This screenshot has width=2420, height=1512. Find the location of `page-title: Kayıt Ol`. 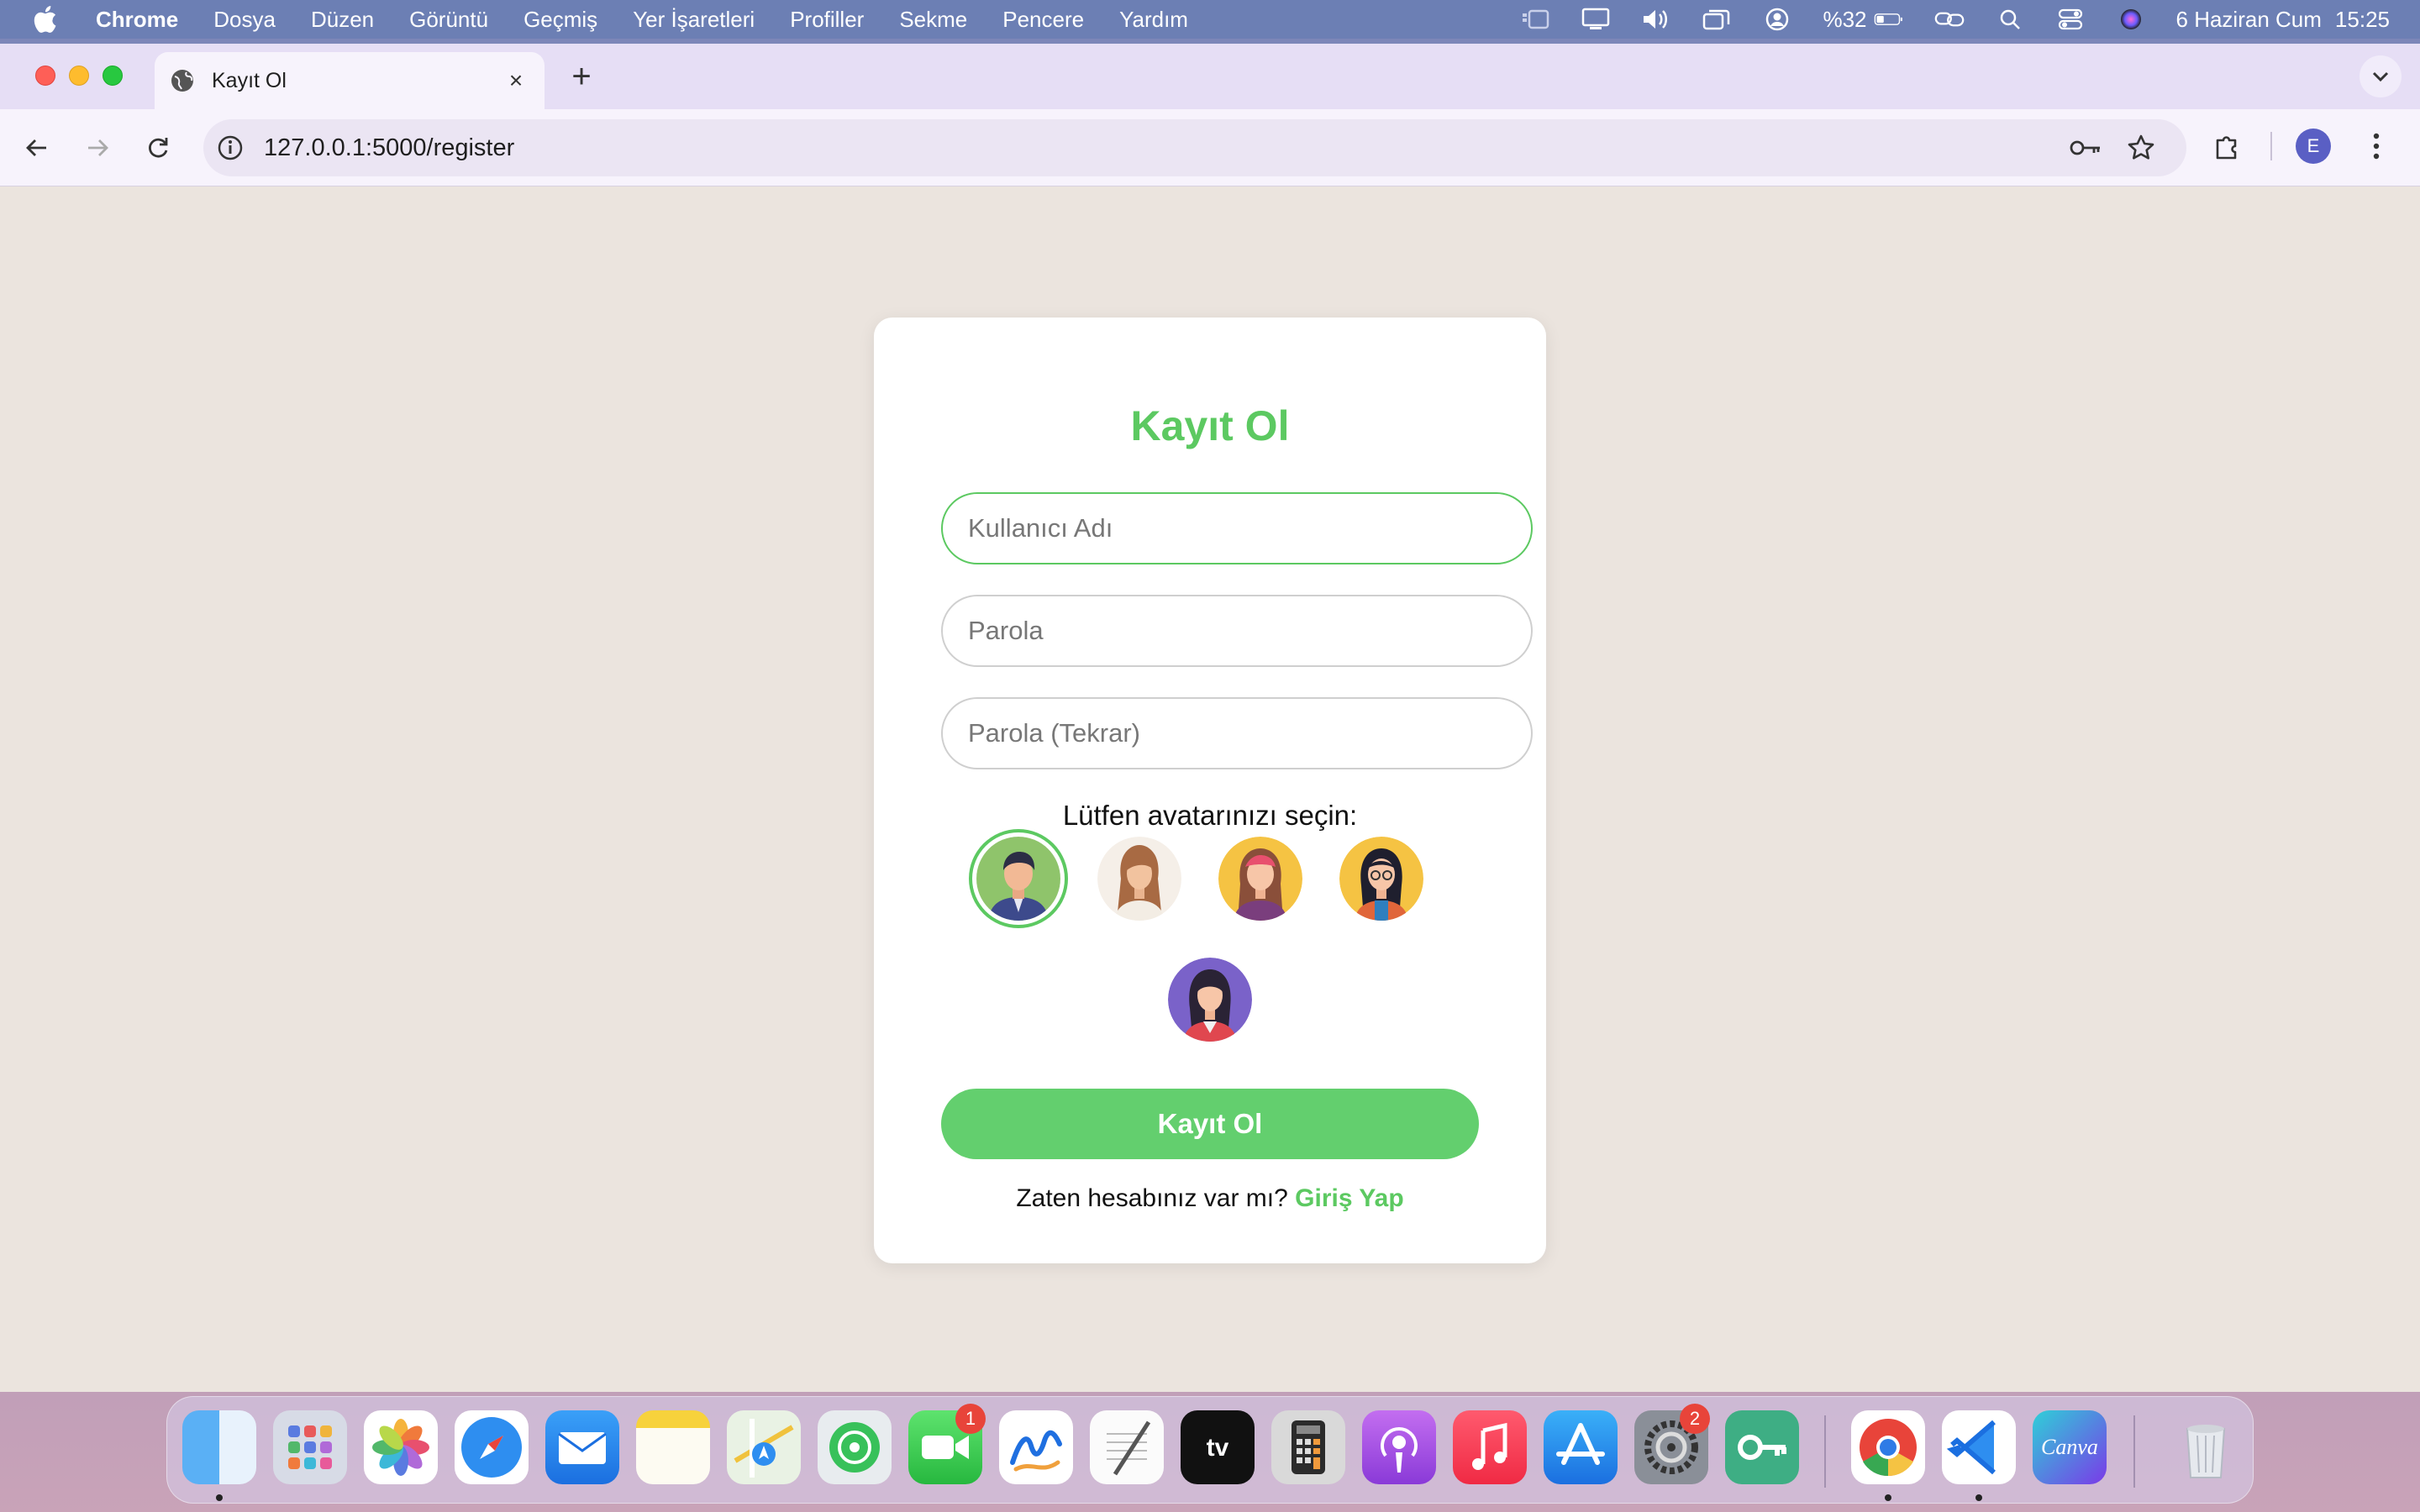

page-title: Kayıt Ol is located at coordinates (1210, 425).